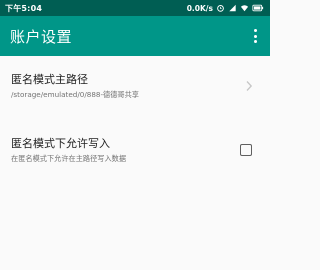  Describe the element at coordinates (24, 8) in the screenshot. I see `status-time: 下午5:04` at that location.